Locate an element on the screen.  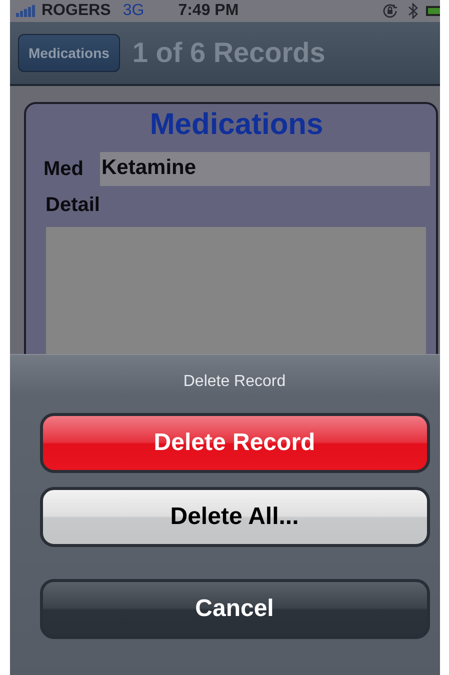
field-label: Med is located at coordinates (64, 169).